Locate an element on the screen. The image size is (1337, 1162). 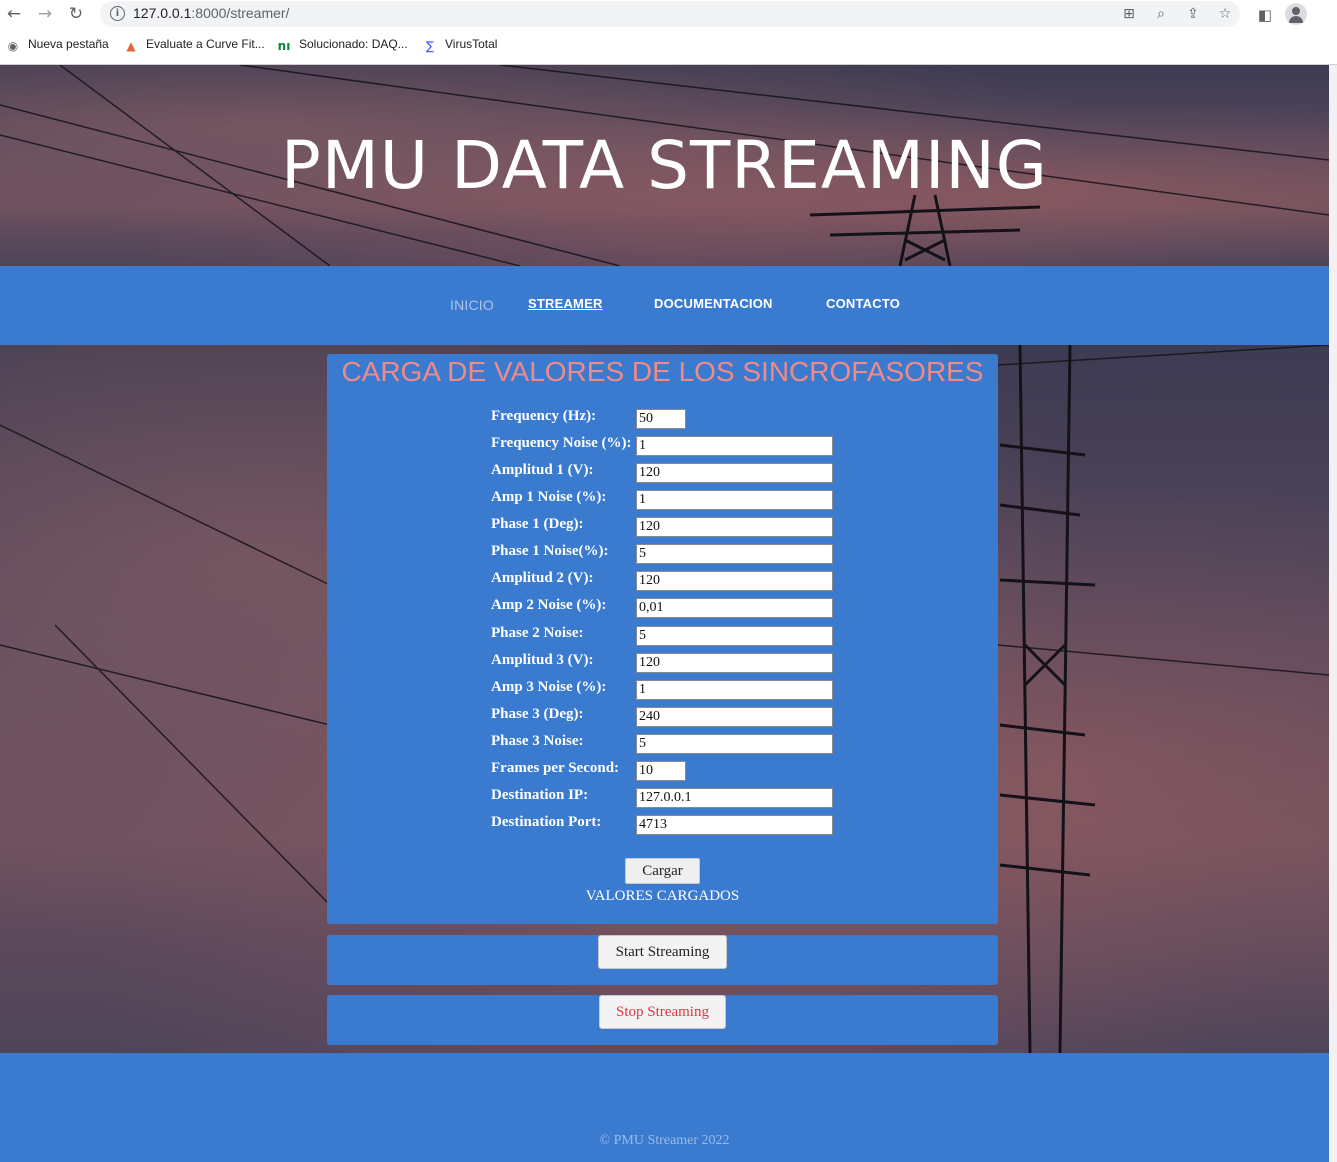
field-label: Amp 1 Noise (%): is located at coordinates (549, 497).